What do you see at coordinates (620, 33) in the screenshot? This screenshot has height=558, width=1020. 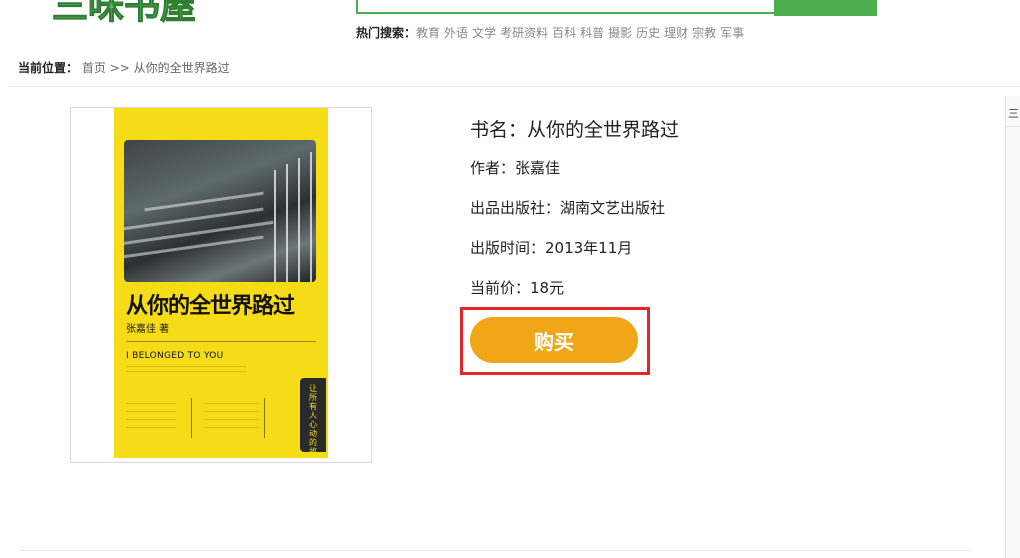 I see `hot-keyword-link: 摄影` at bounding box center [620, 33].